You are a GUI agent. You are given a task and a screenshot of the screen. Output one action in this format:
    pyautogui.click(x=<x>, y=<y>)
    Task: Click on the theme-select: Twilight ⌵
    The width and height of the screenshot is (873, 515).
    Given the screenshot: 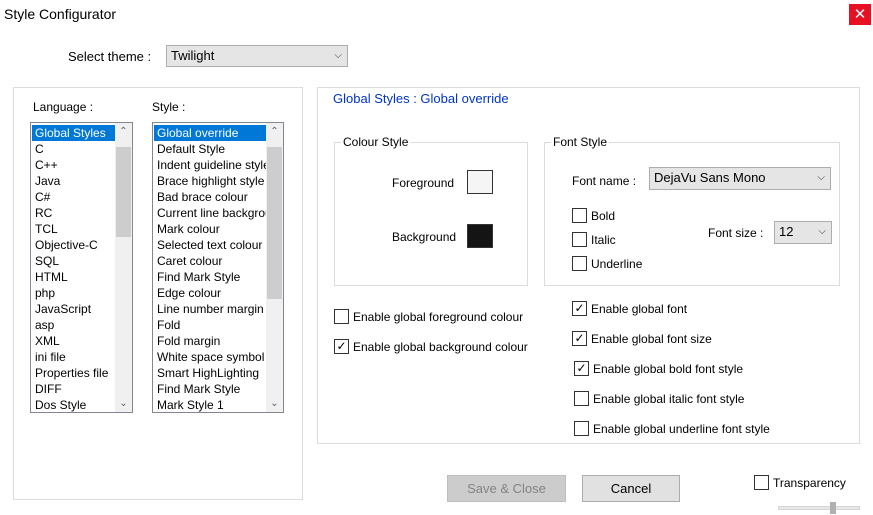 What is the action you would take?
    pyautogui.click(x=257, y=56)
    